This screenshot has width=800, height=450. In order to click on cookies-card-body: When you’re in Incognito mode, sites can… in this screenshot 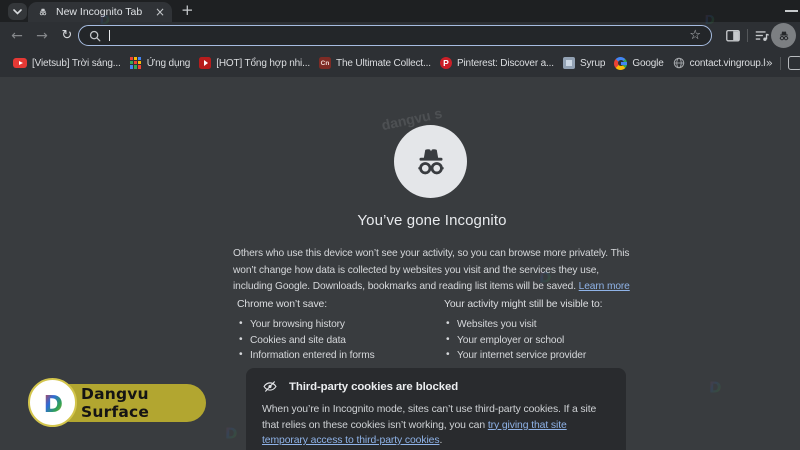, I will do `click(436, 425)`.